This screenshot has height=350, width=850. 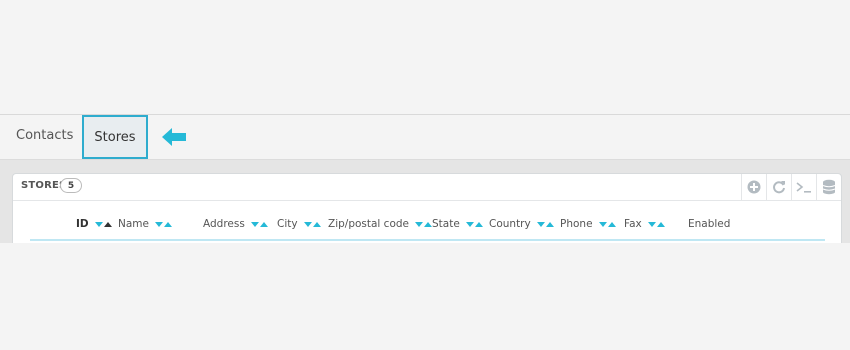 What do you see at coordinates (369, 224) in the screenshot?
I see `column-label: Zip/postal code` at bounding box center [369, 224].